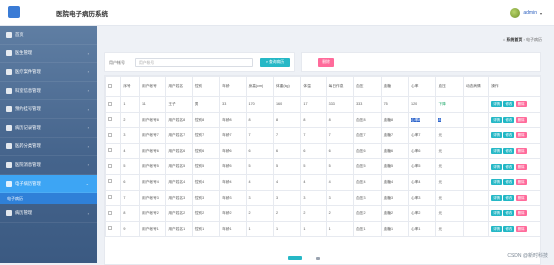  I want to click on table-cell: 元, so click(449, 198).